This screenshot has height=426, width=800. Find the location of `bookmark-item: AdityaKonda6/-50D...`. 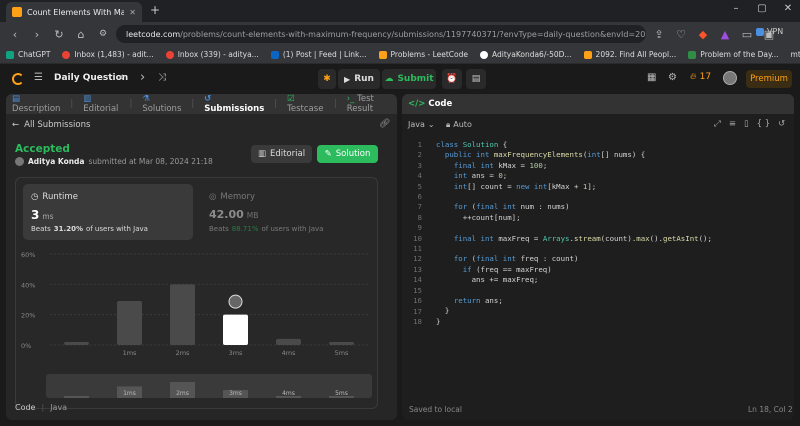

bookmark-item: AdityaKonda6/-50D... is located at coordinates (526, 54).